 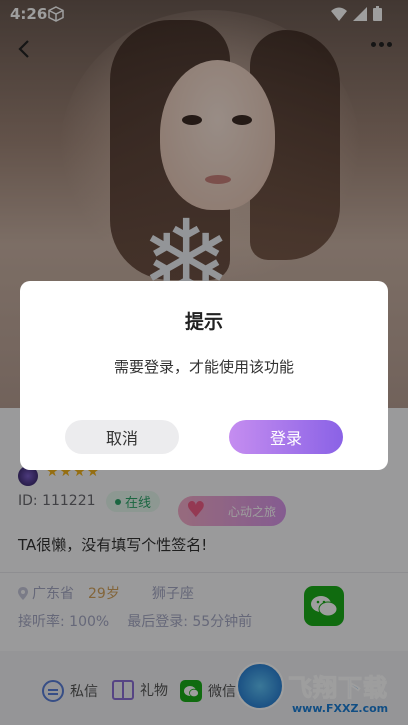 I want to click on dialog-title: 提示, so click(x=203, y=322).